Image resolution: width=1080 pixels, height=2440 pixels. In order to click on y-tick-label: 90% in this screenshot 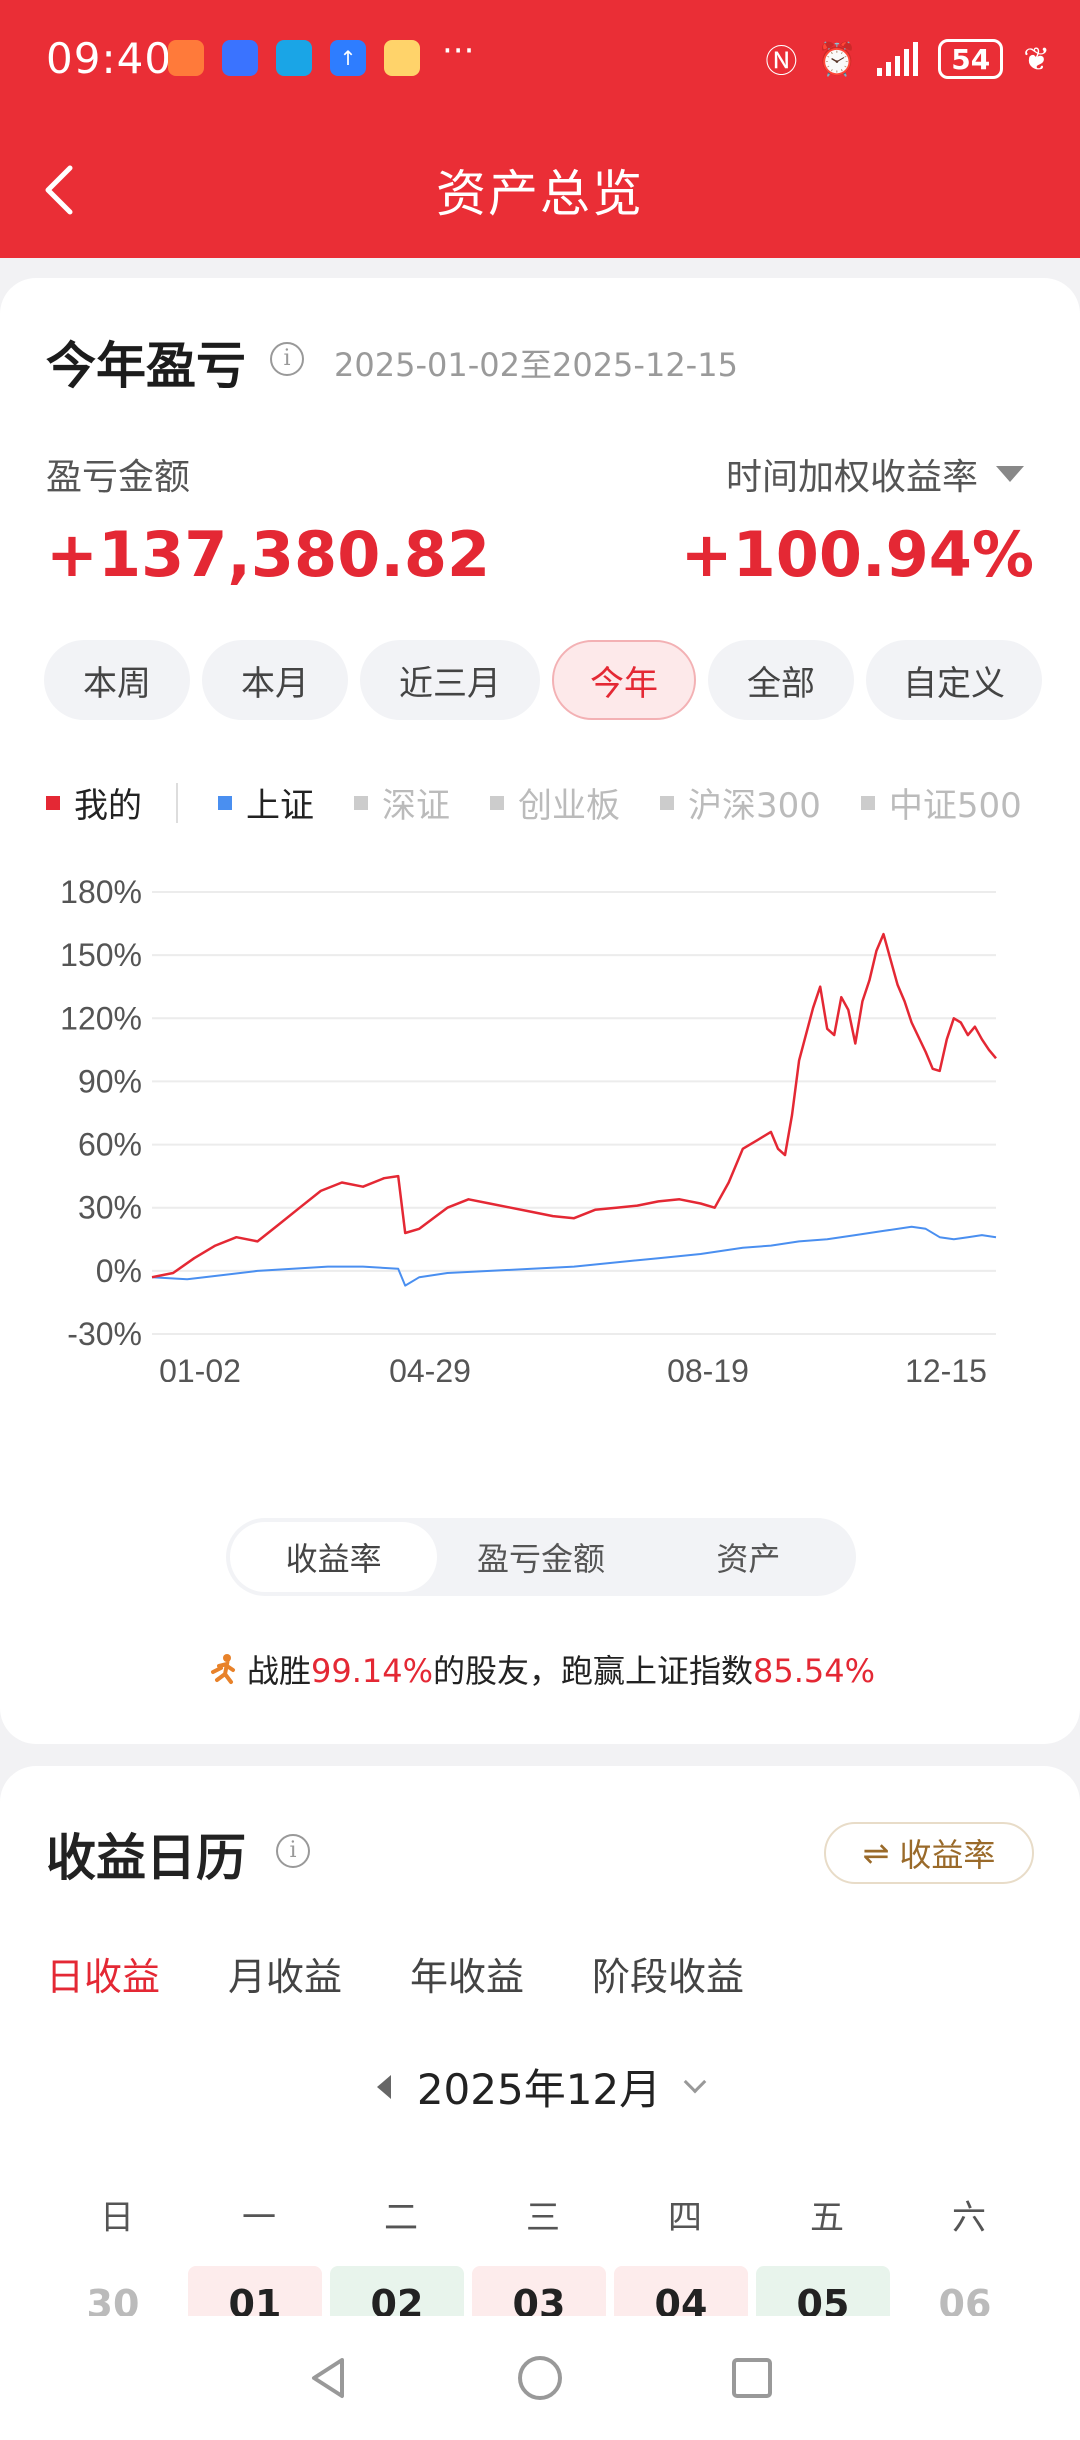, I will do `click(110, 1081)`.